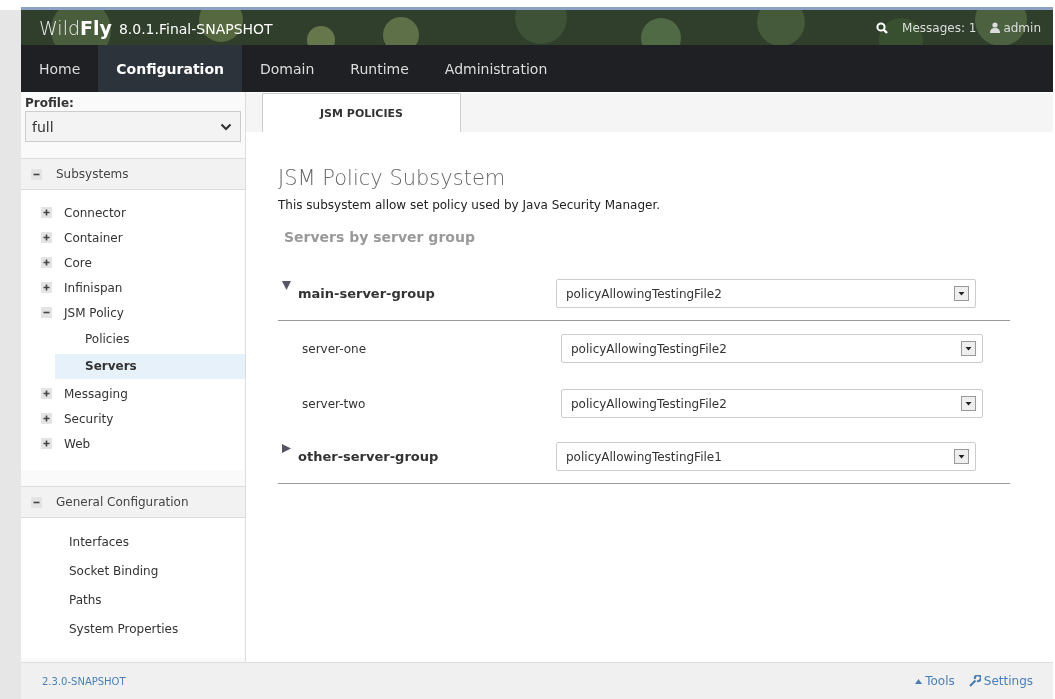 The image size is (1055, 699). Describe the element at coordinates (170, 68) in the screenshot. I see `nav-tab: Configuration` at that location.